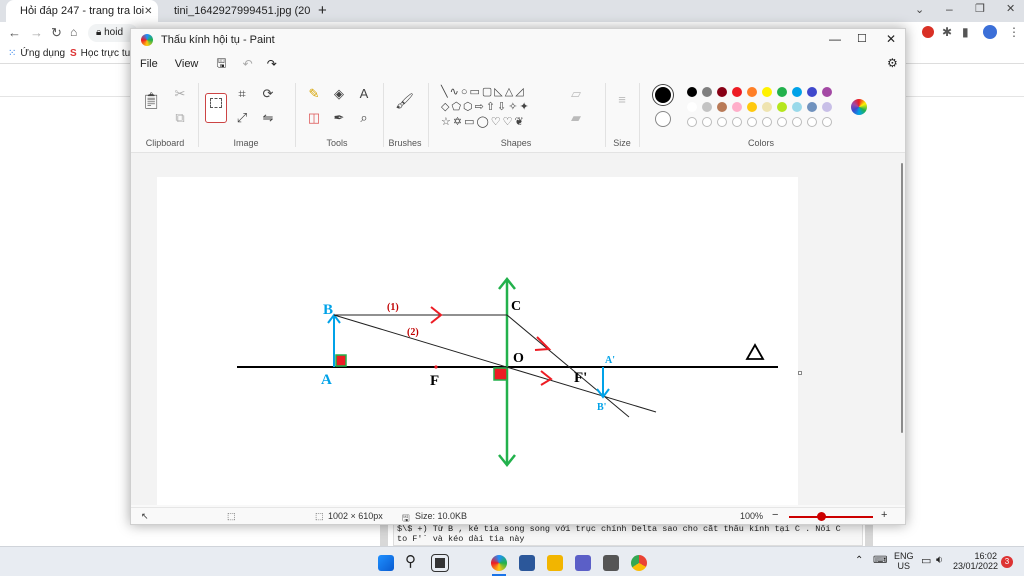 This screenshot has height=576, width=1024. I want to click on redo-icon: ↷, so click(272, 64).